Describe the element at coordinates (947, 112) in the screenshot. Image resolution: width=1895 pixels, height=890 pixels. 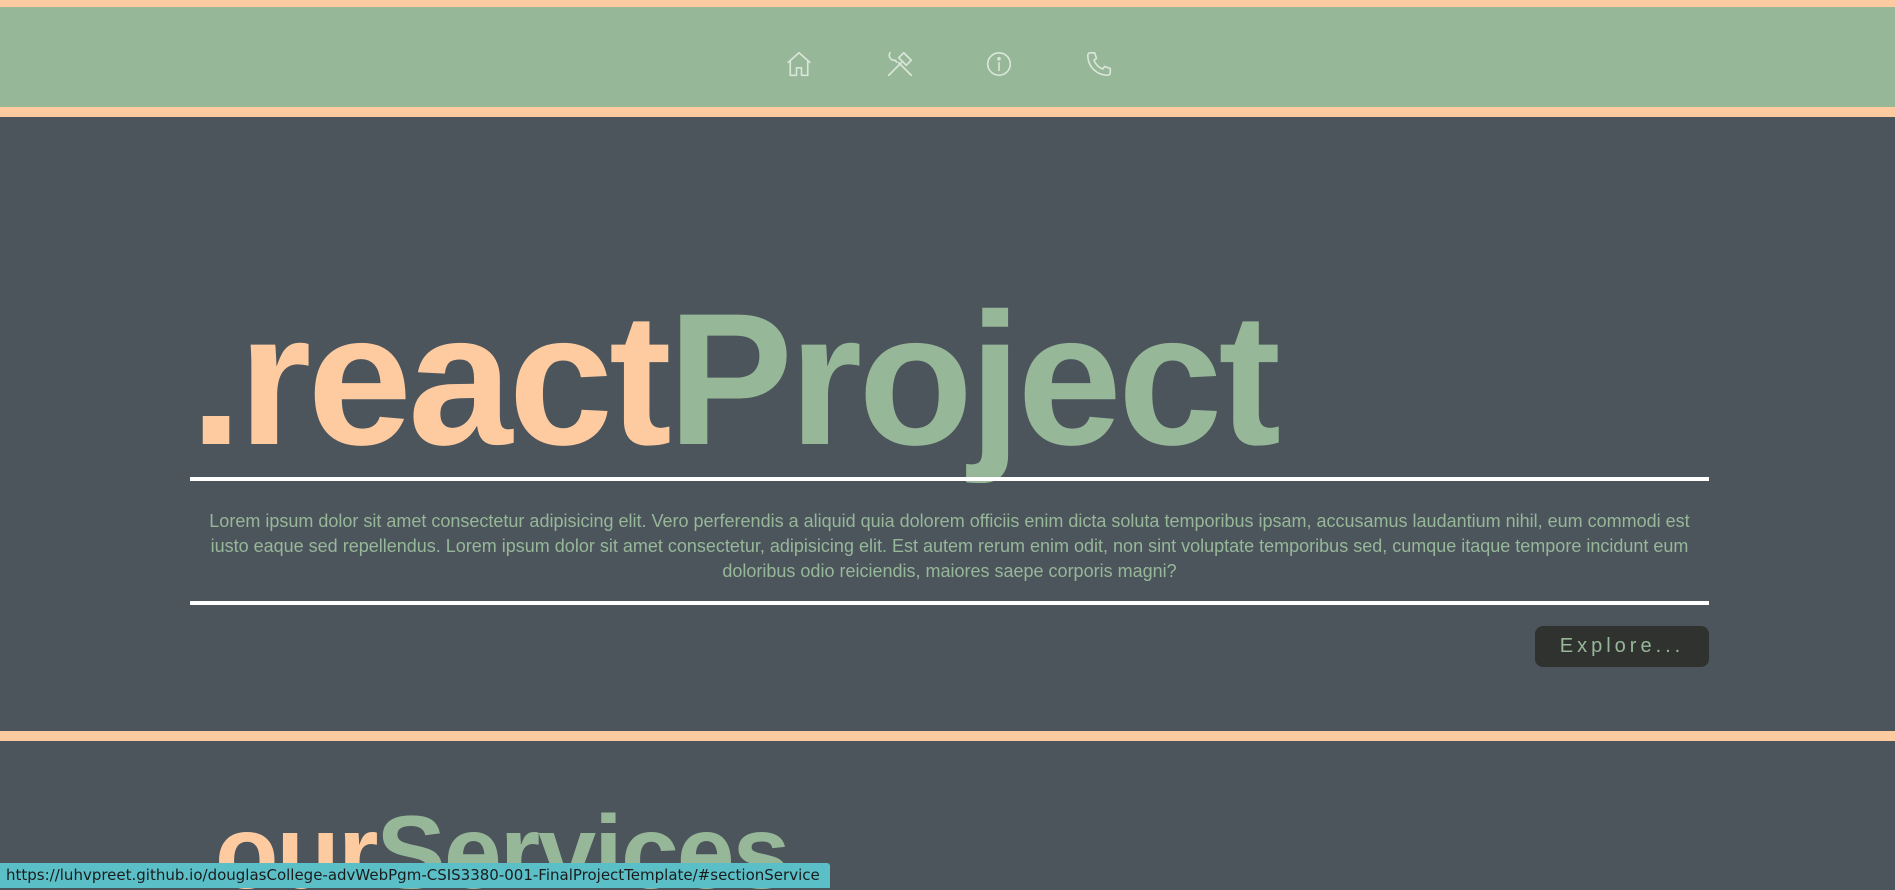
I see `nav-bottom-stripe` at that location.